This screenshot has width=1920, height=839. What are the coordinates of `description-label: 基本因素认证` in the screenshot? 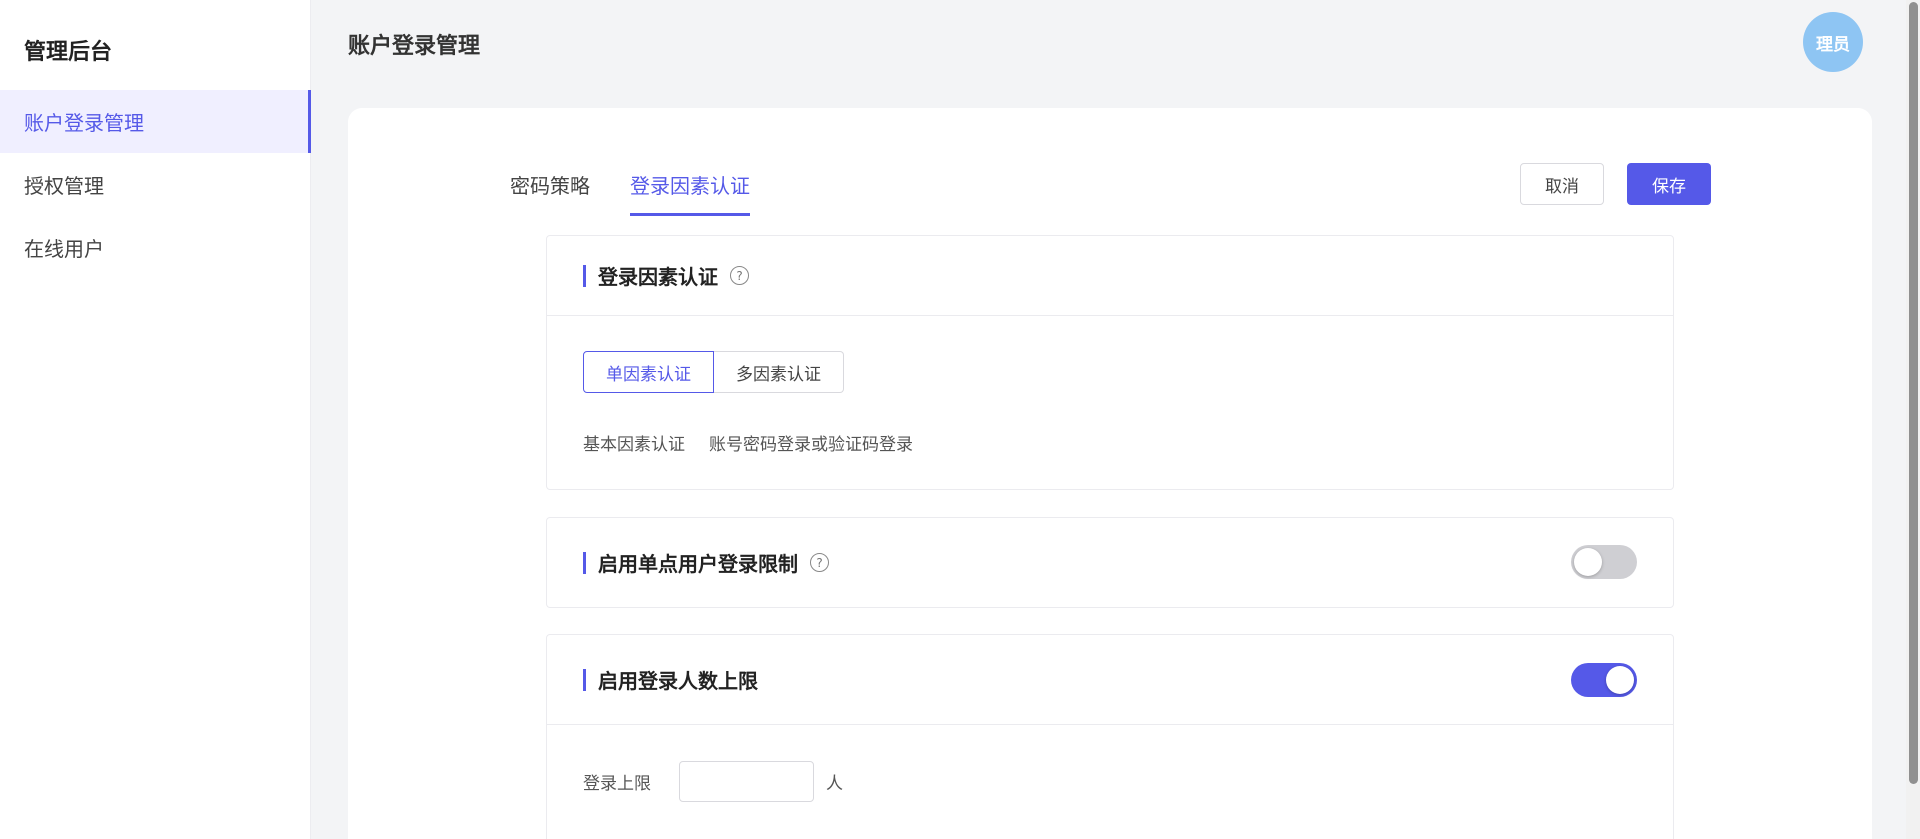 It's located at (634, 445).